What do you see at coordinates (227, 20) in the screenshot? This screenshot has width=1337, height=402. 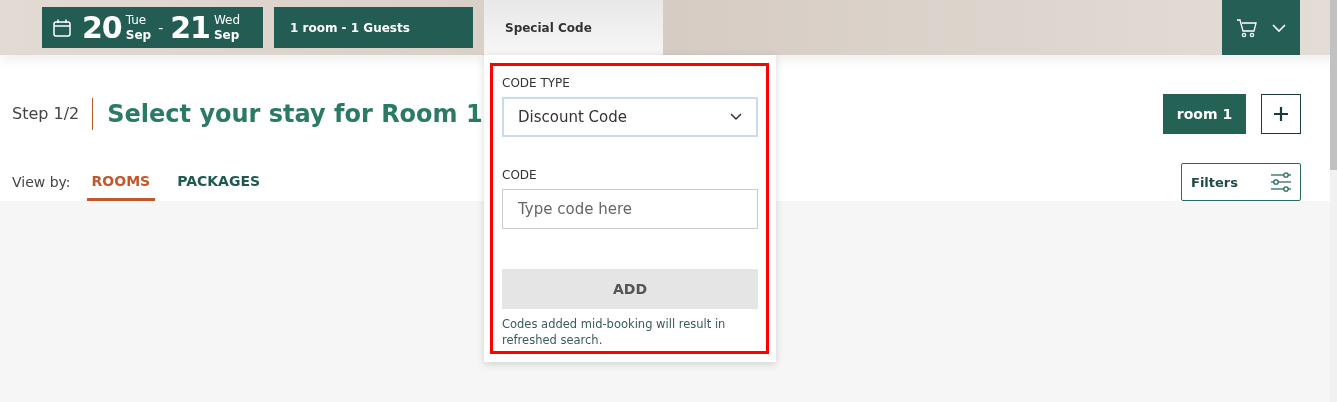 I see `date-weekday: Wed` at bounding box center [227, 20].